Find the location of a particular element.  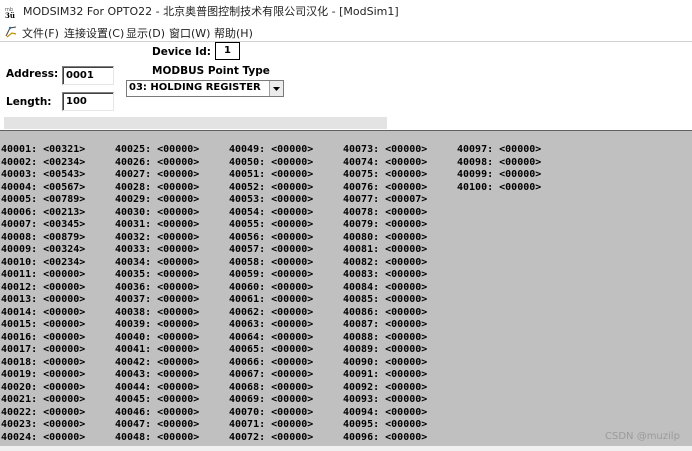

register-entry: 40072: <00000> is located at coordinates (271, 438).